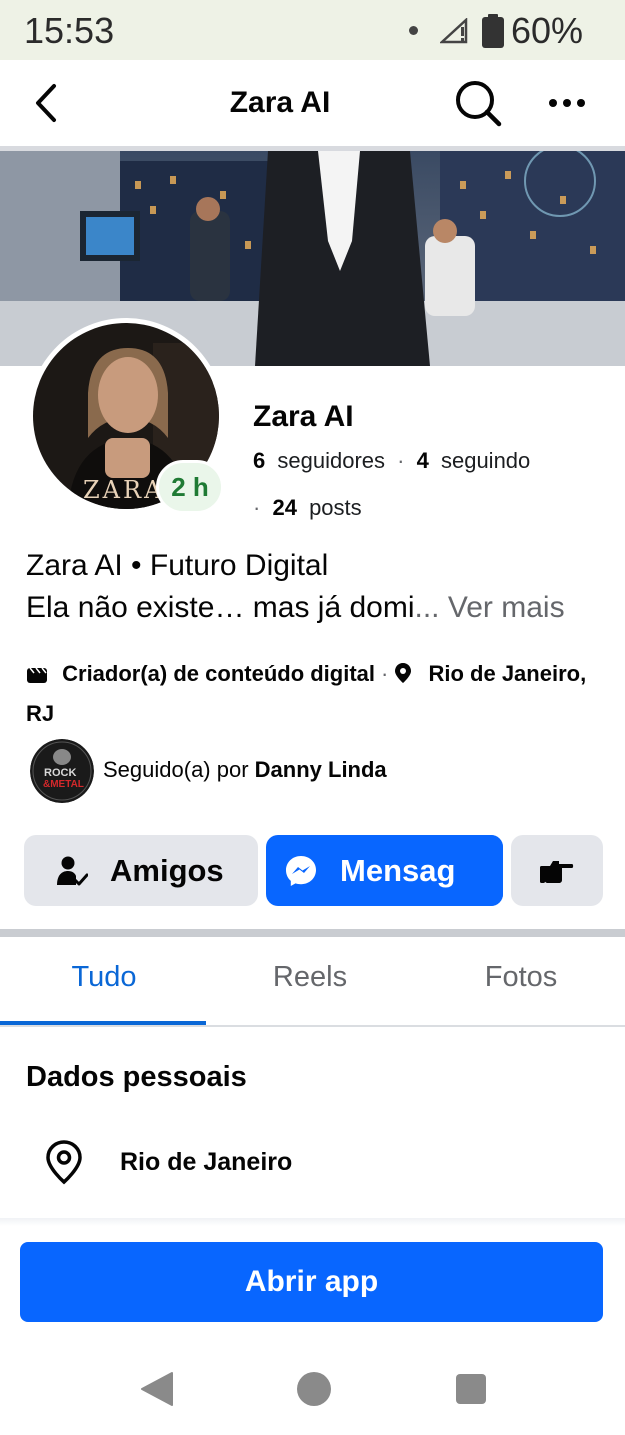  I want to click on message-button-label: Mensag, so click(398, 870).